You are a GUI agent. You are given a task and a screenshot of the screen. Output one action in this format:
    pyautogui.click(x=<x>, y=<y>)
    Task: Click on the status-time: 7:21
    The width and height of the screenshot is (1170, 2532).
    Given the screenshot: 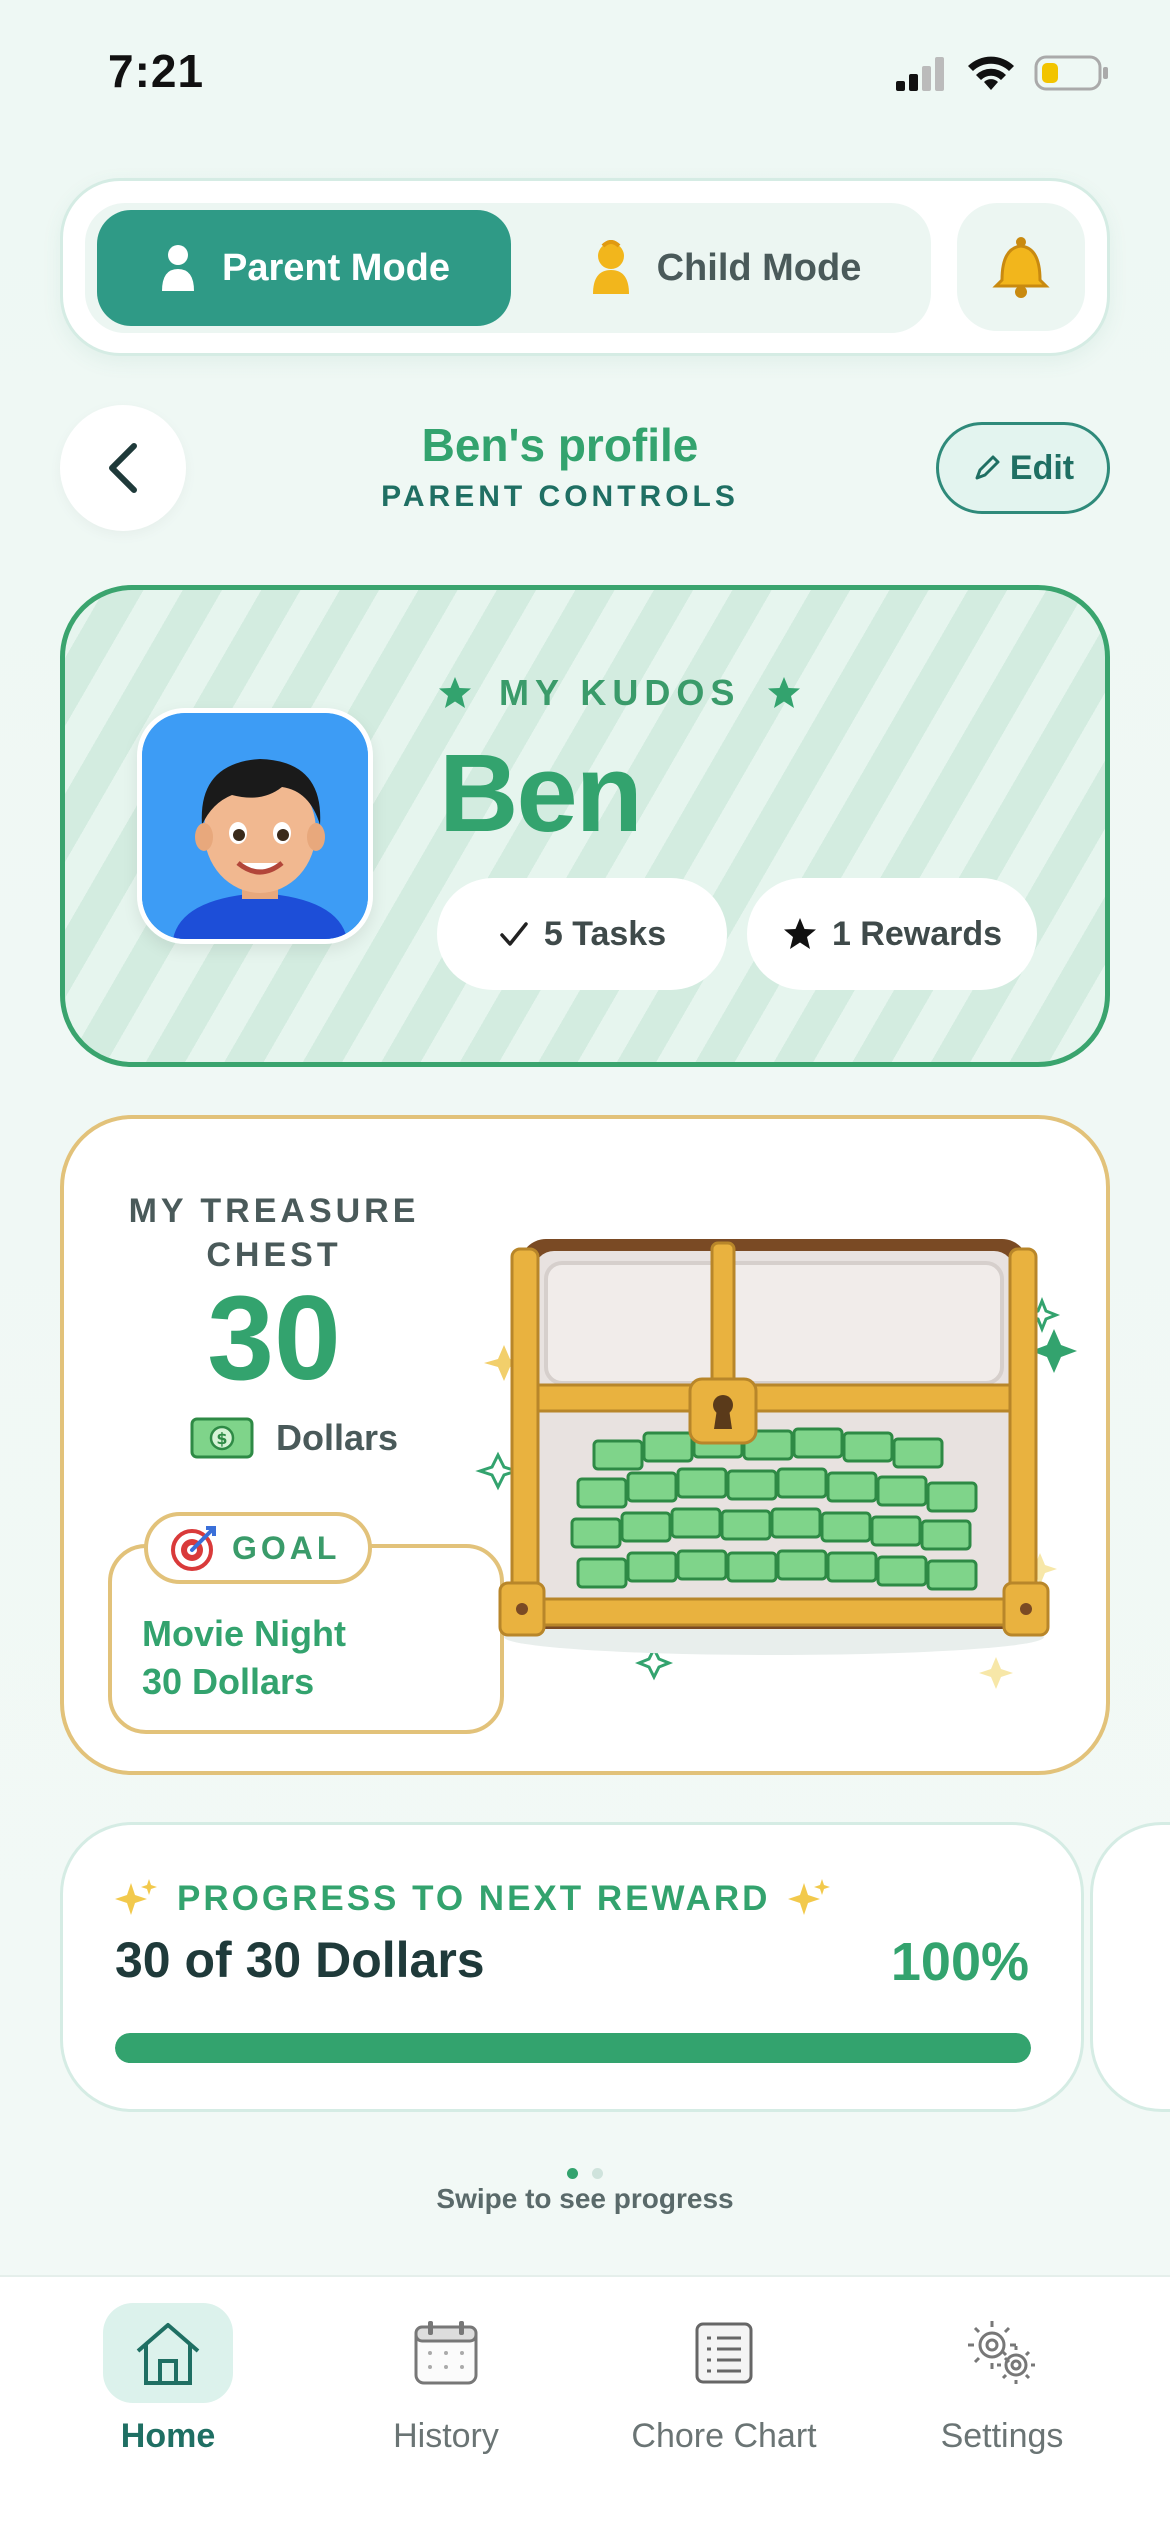 What is the action you would take?
    pyautogui.click(x=156, y=71)
    